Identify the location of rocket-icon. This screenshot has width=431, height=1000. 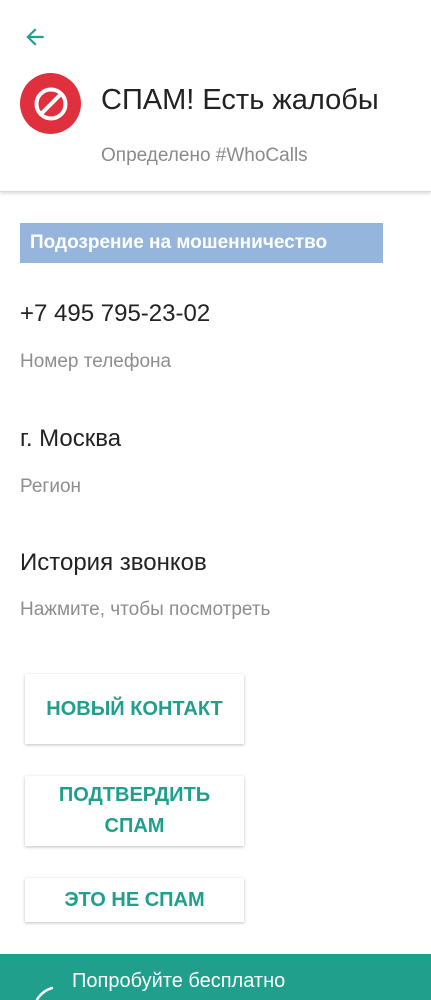
(44, 993).